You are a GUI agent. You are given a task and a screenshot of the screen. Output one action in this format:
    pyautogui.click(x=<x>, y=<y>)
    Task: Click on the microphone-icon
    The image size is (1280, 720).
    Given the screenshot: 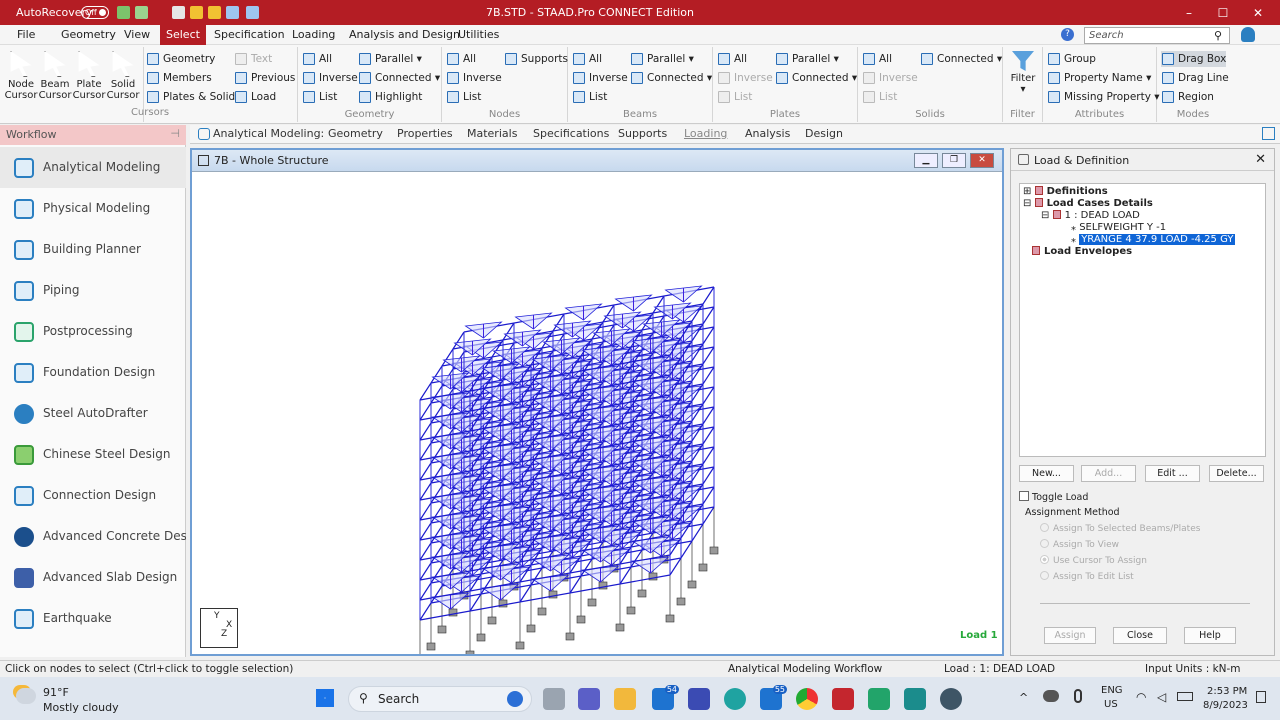 What is the action you would take?
    pyautogui.click(x=1078, y=696)
    